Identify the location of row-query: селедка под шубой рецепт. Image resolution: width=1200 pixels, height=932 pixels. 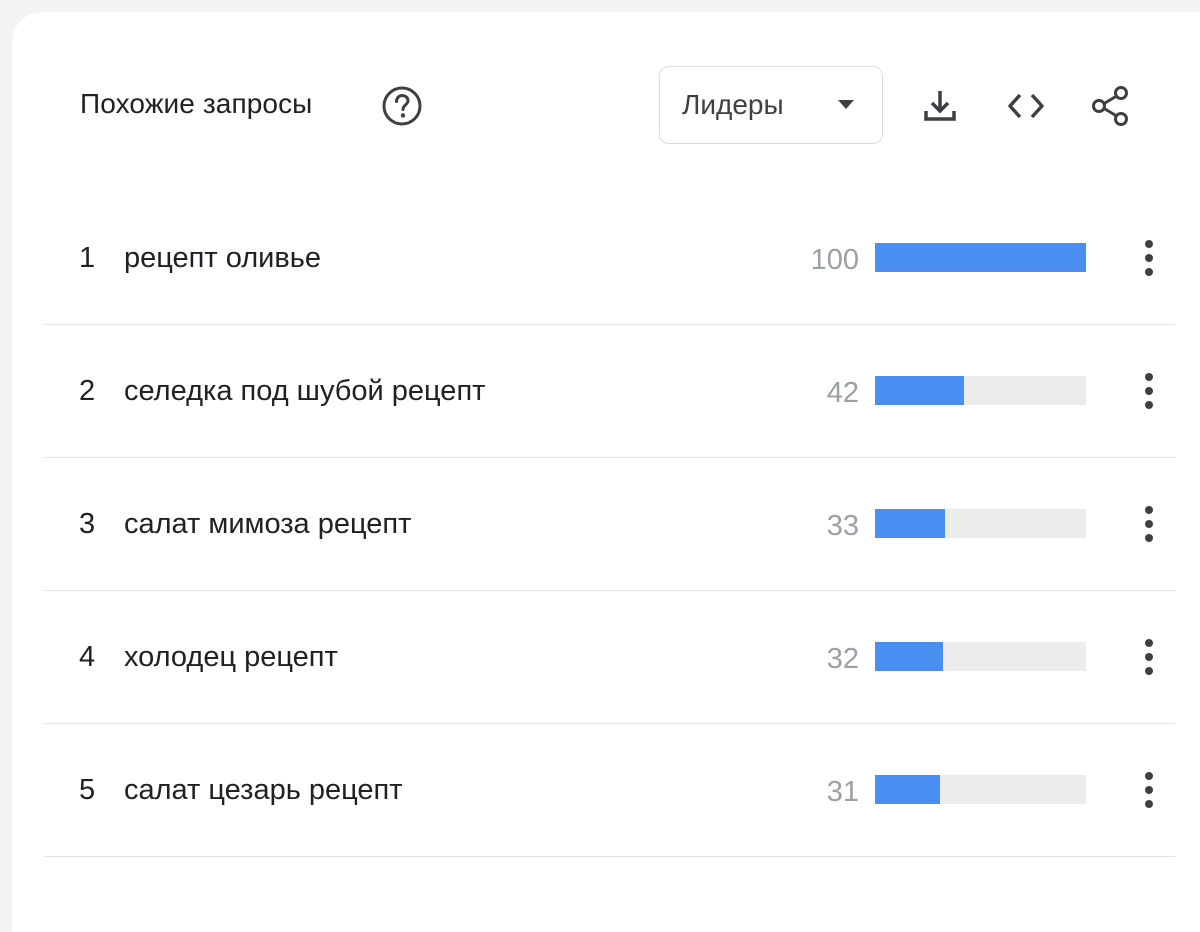
(304, 391).